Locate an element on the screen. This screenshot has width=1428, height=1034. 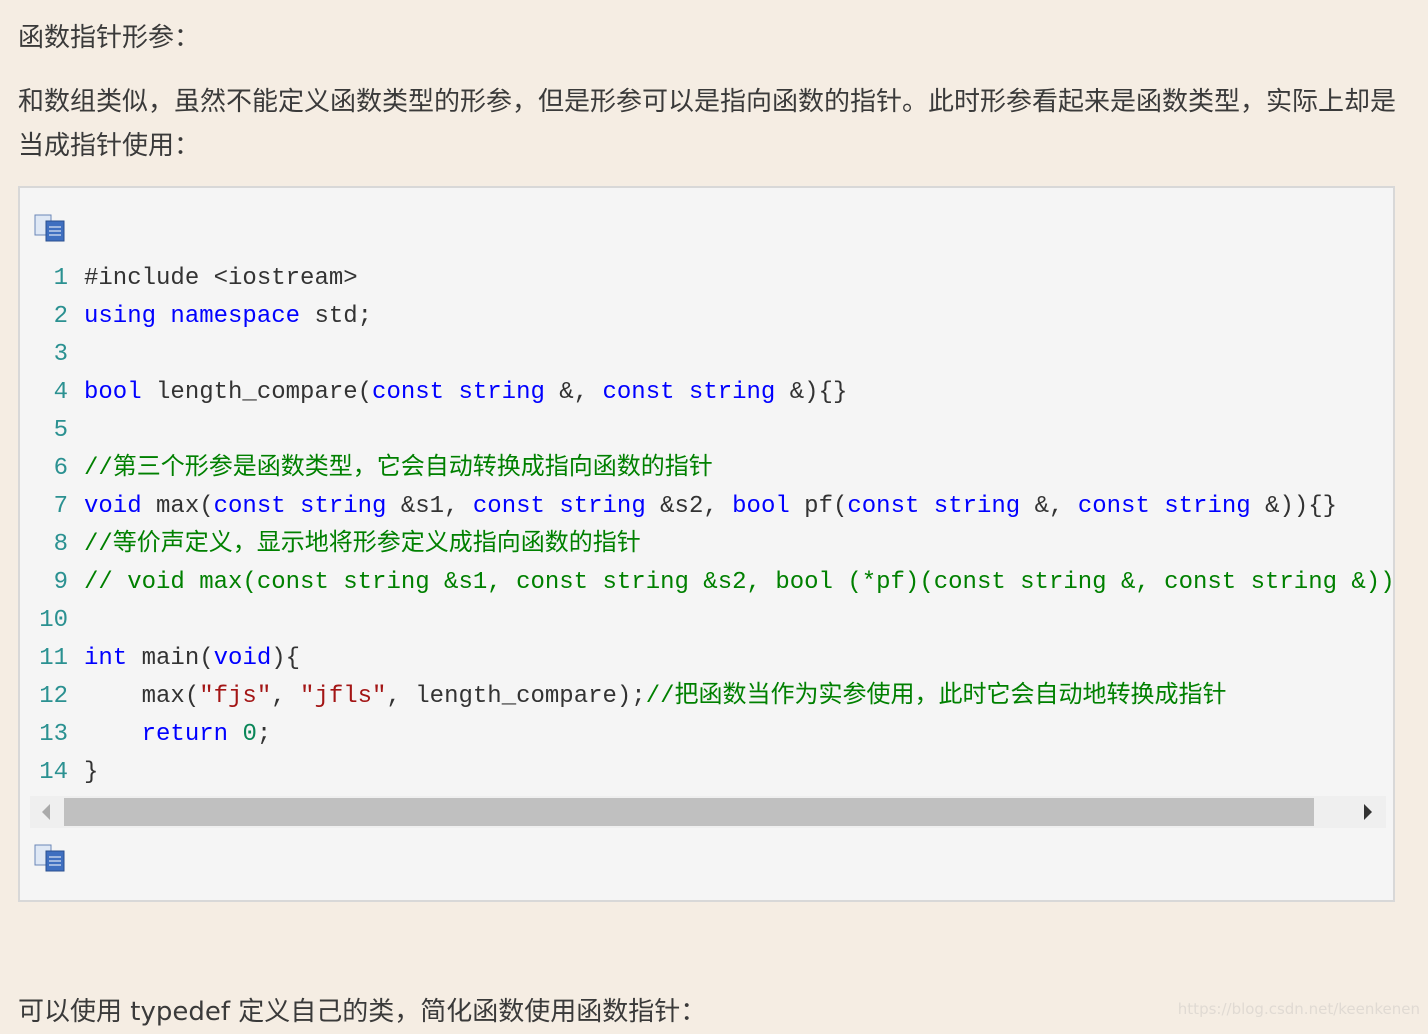
code-token: namespace is located at coordinates (235, 316).